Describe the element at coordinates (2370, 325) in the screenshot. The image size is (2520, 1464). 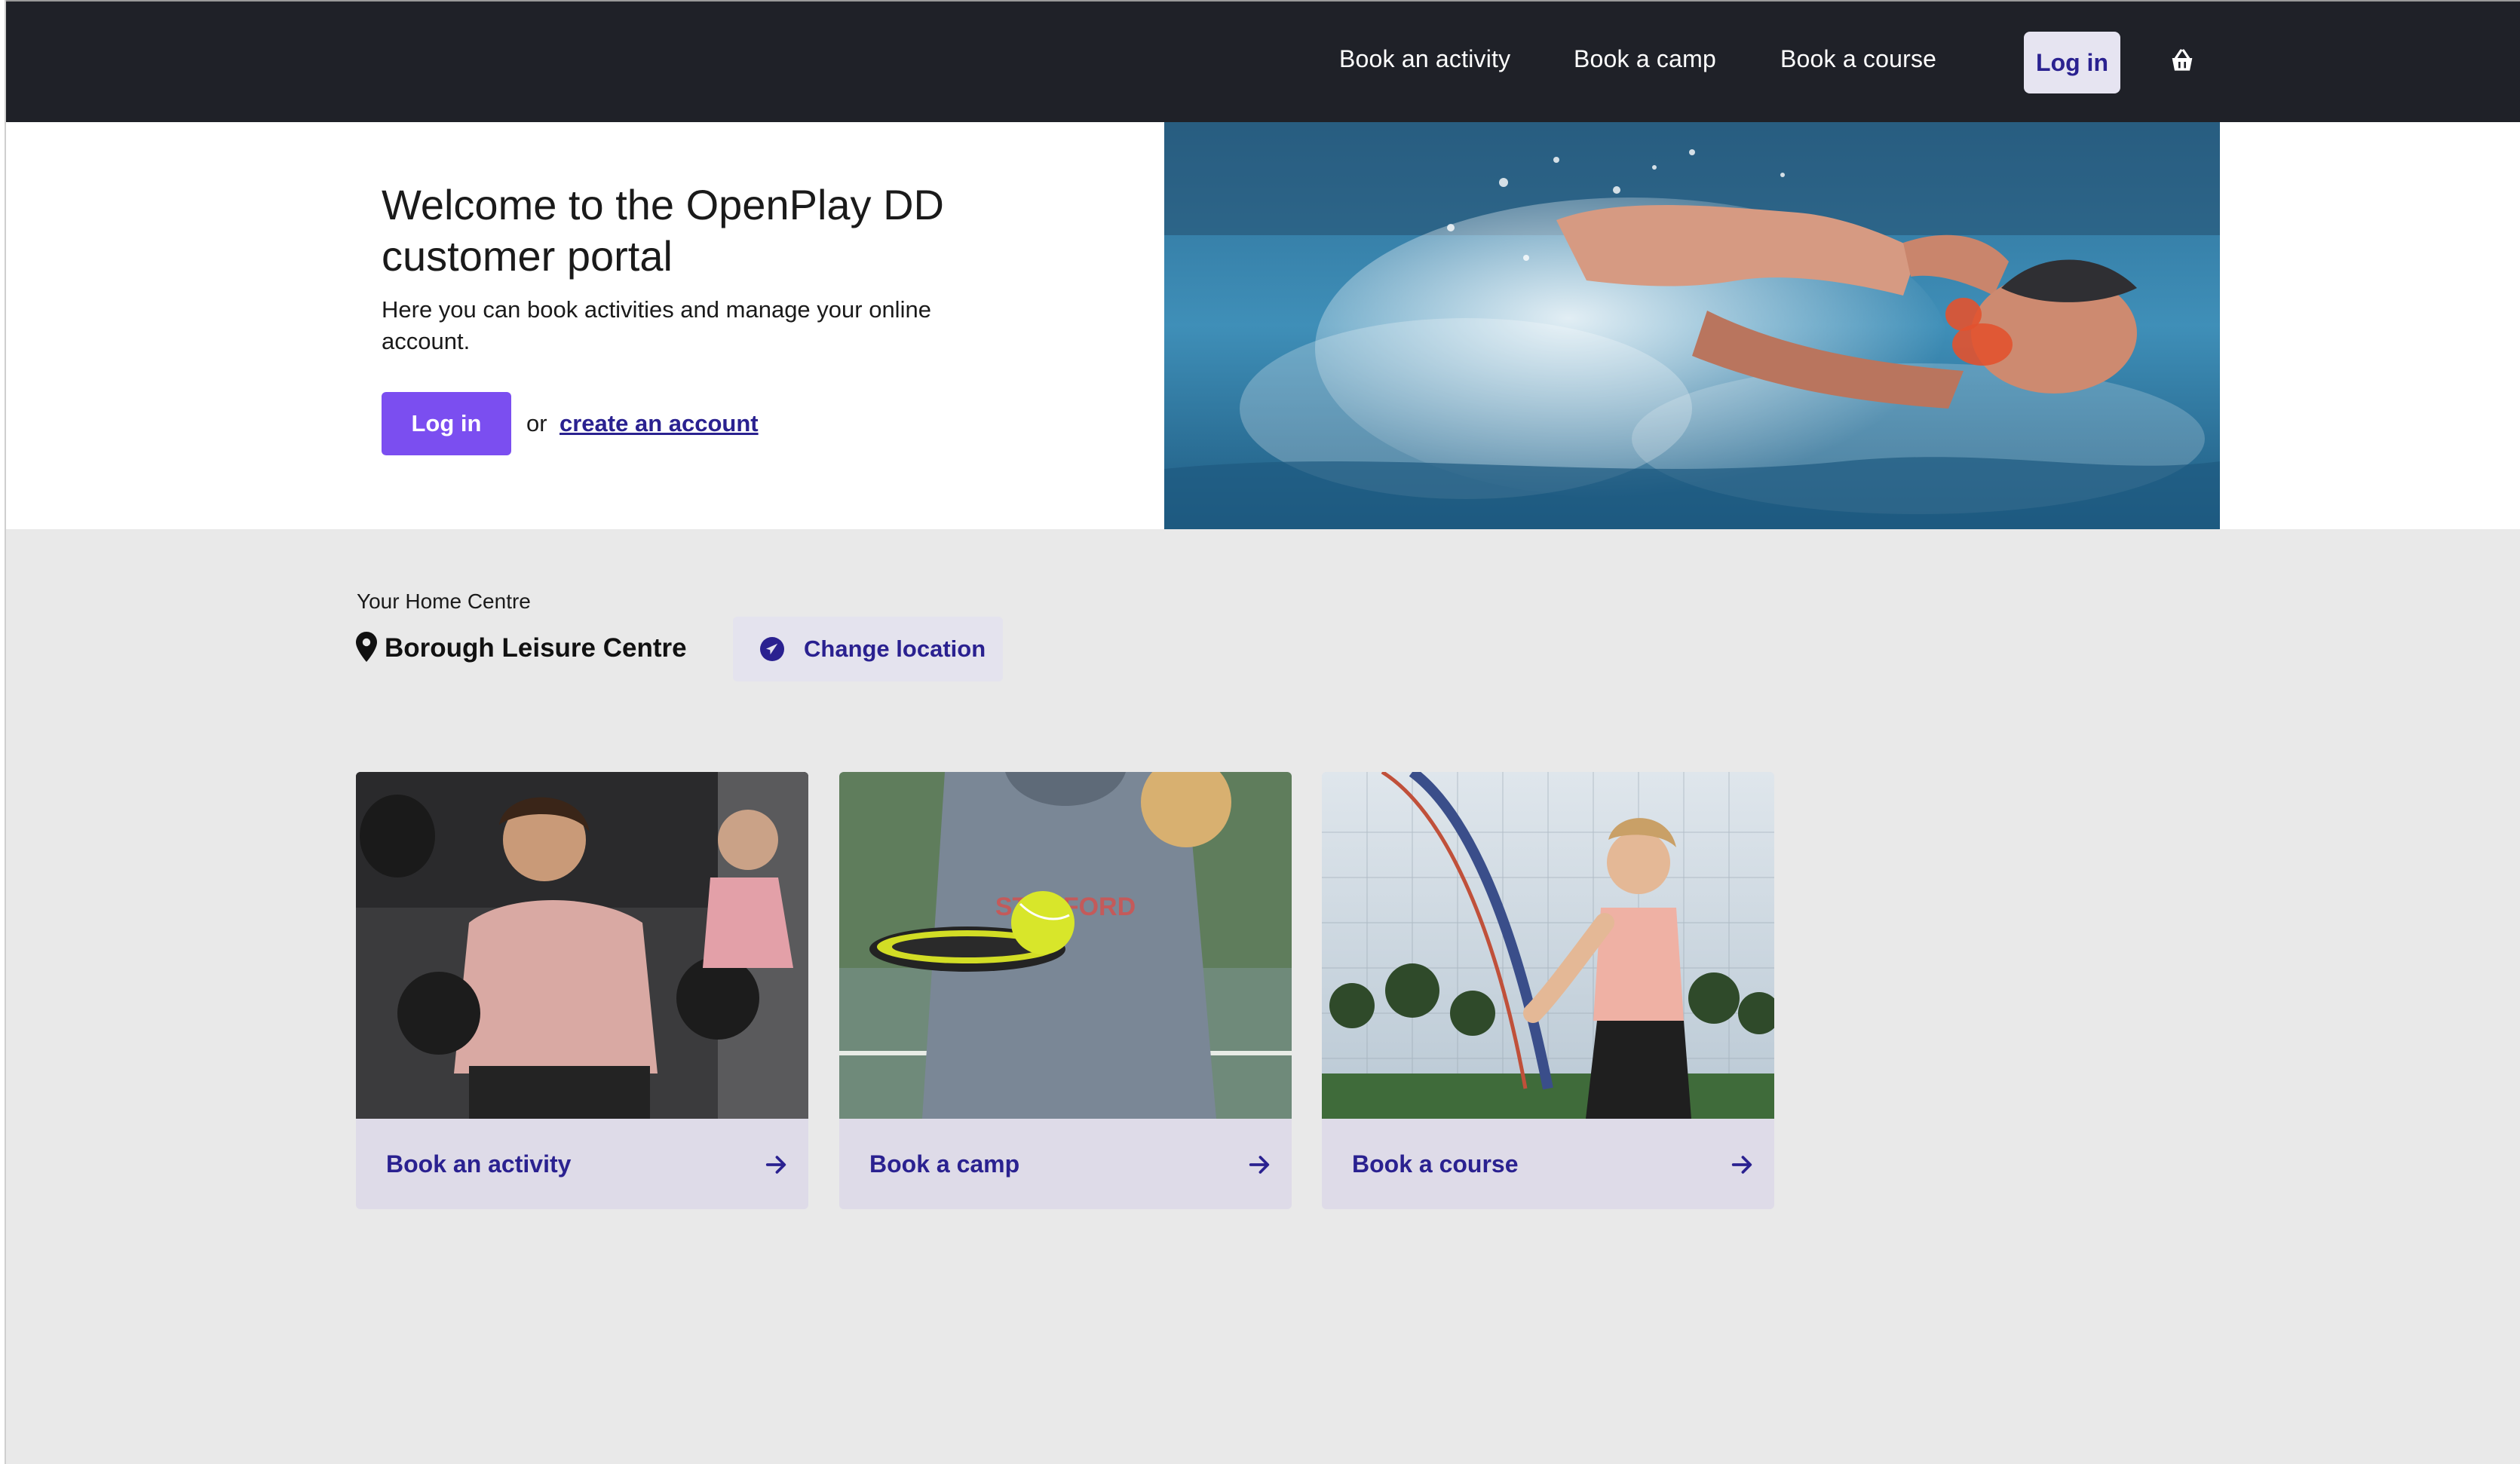
I see `hero-right-spacer` at that location.